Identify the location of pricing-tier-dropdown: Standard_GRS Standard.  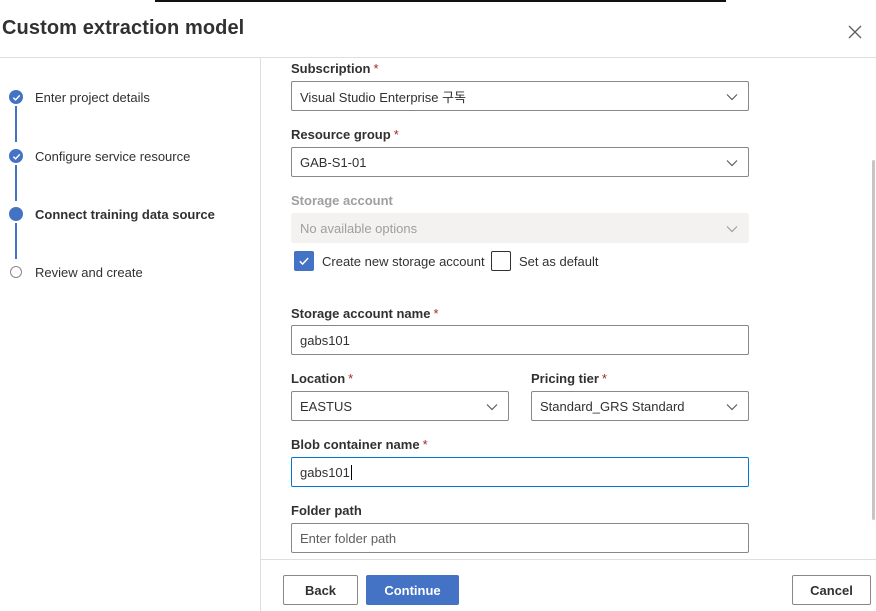
(640, 406).